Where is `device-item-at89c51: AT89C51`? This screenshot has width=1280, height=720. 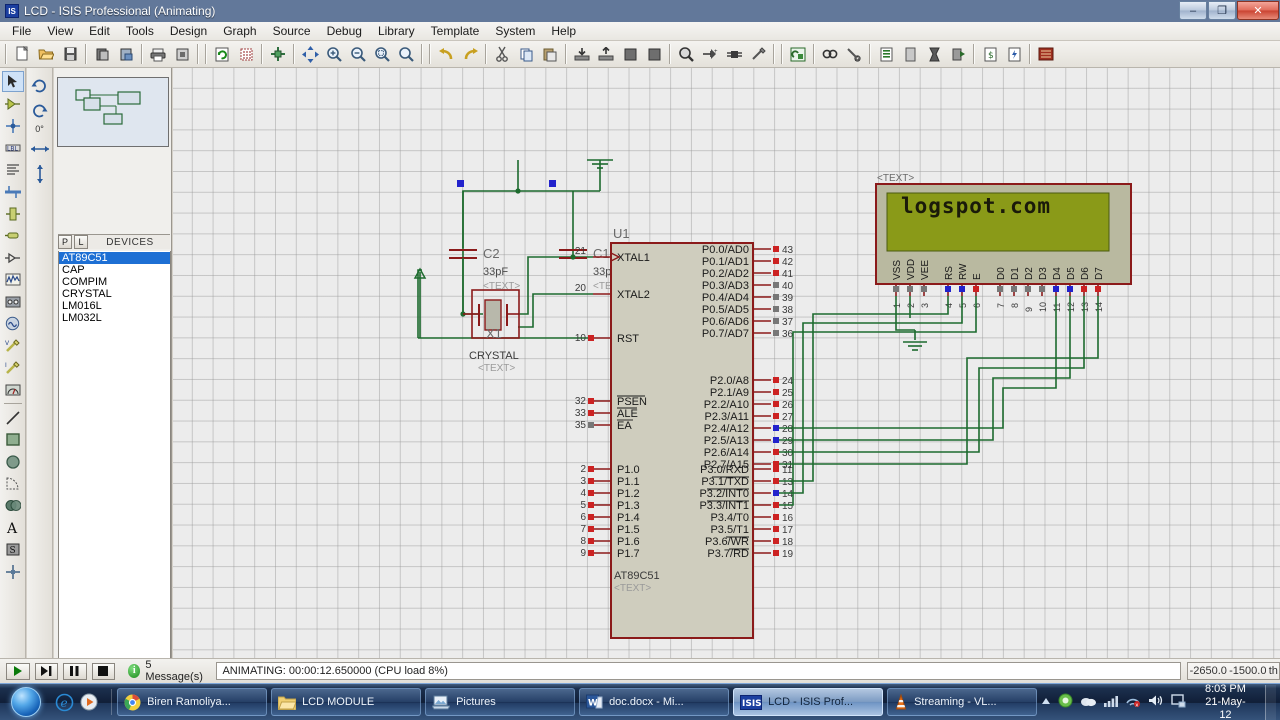
device-item-at89c51: AT89C51 is located at coordinates (114, 258).